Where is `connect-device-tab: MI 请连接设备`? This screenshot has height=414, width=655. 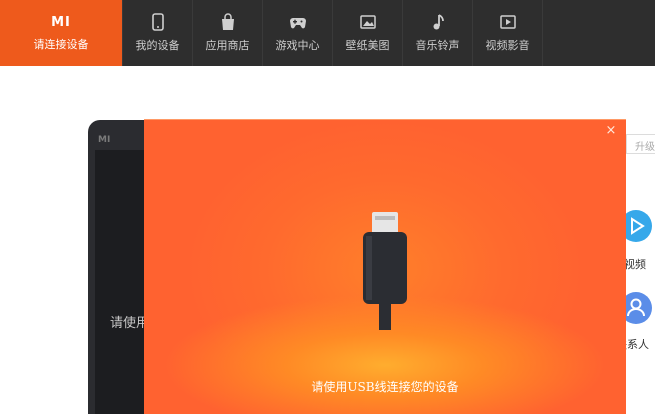 connect-device-tab: MI 请连接设备 is located at coordinates (61, 33).